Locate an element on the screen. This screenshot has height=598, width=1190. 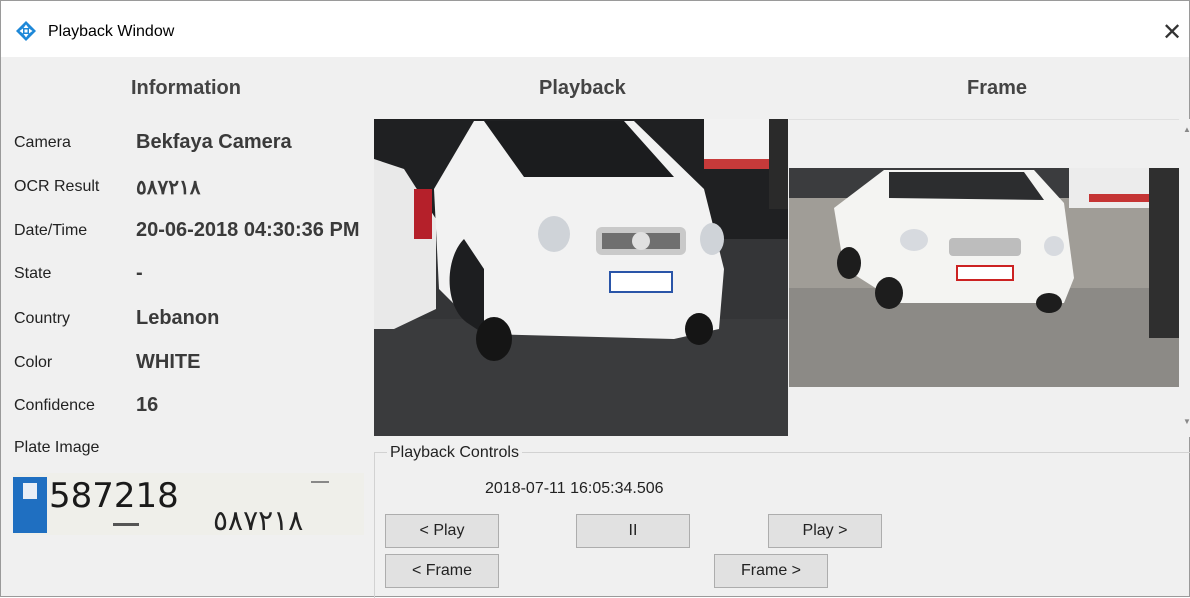
plate-image-label: Plate Image is located at coordinates (57, 447).